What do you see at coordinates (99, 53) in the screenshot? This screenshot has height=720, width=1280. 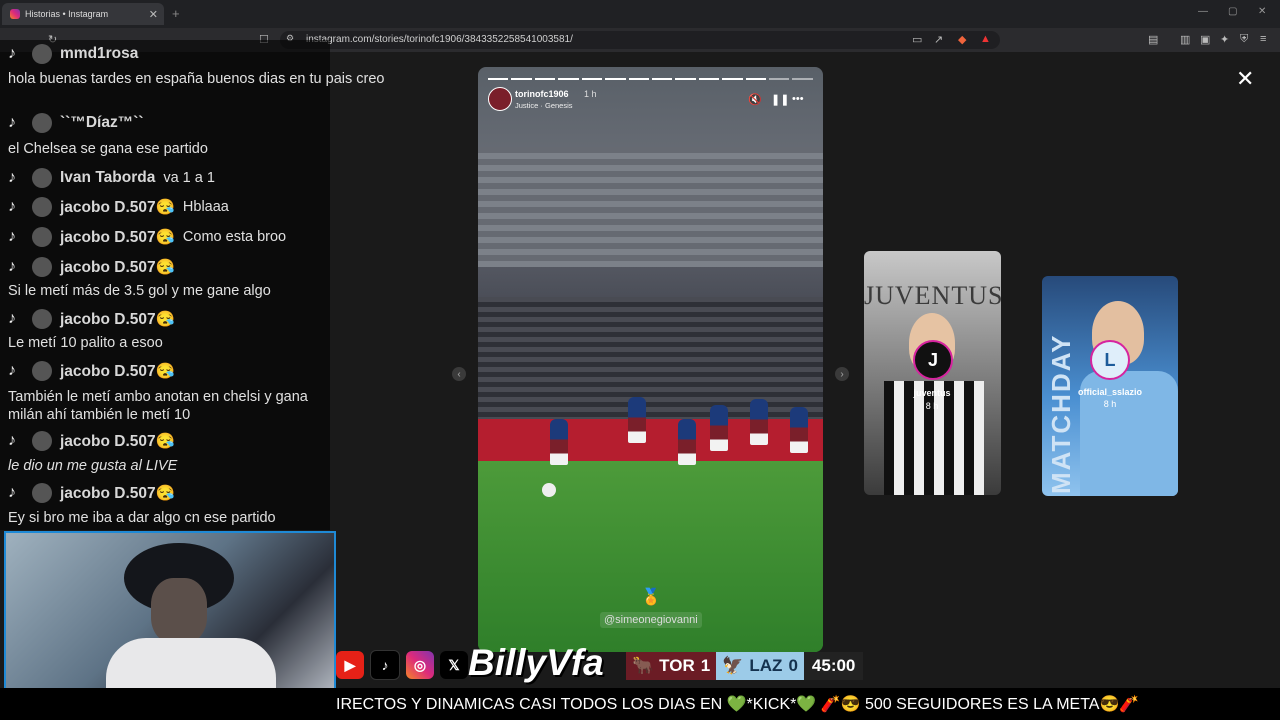 I see `chat-username: mmd1rosa` at bounding box center [99, 53].